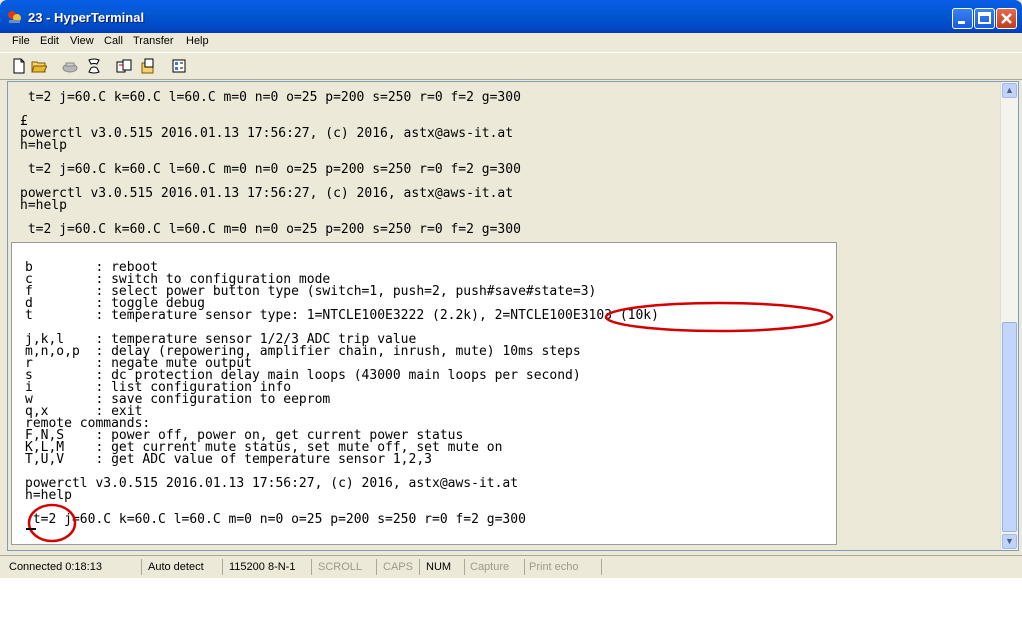 This screenshot has height=626, width=1022. I want to click on properties-icon, so click(180, 66).